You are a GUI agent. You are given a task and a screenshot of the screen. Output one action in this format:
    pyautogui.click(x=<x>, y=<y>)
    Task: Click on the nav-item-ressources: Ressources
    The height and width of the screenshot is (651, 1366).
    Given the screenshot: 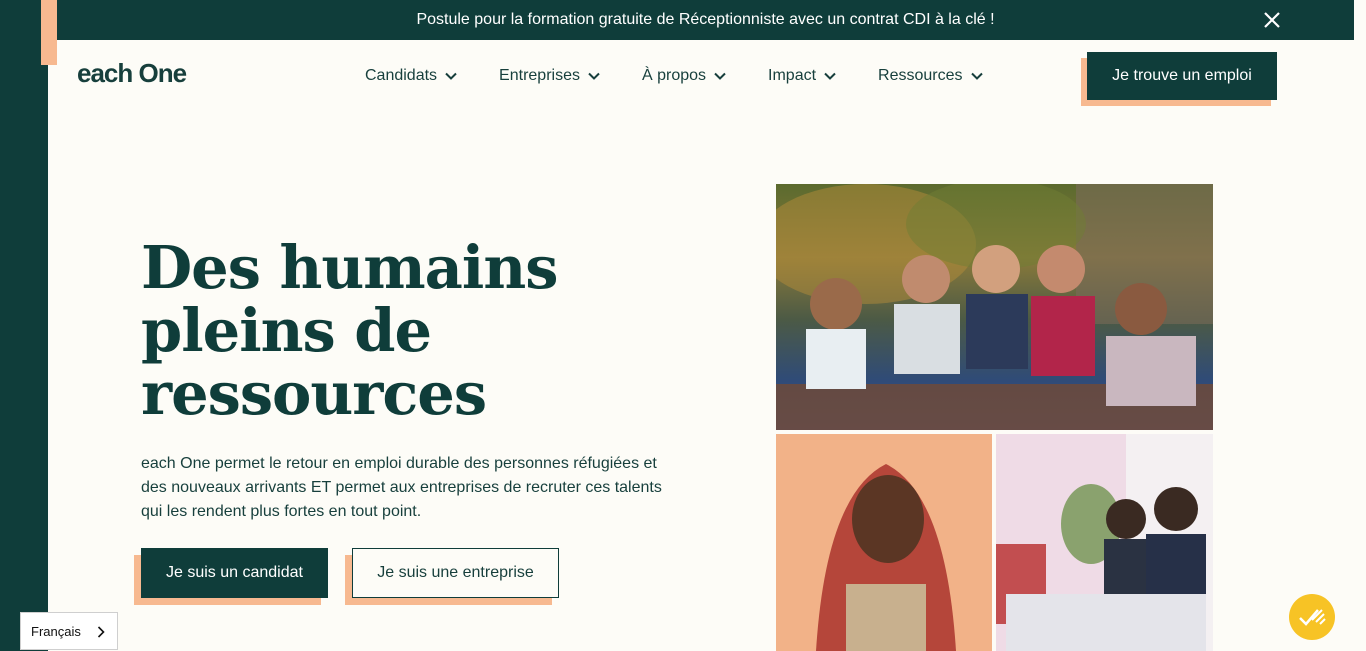 What is the action you would take?
    pyautogui.click(x=930, y=76)
    